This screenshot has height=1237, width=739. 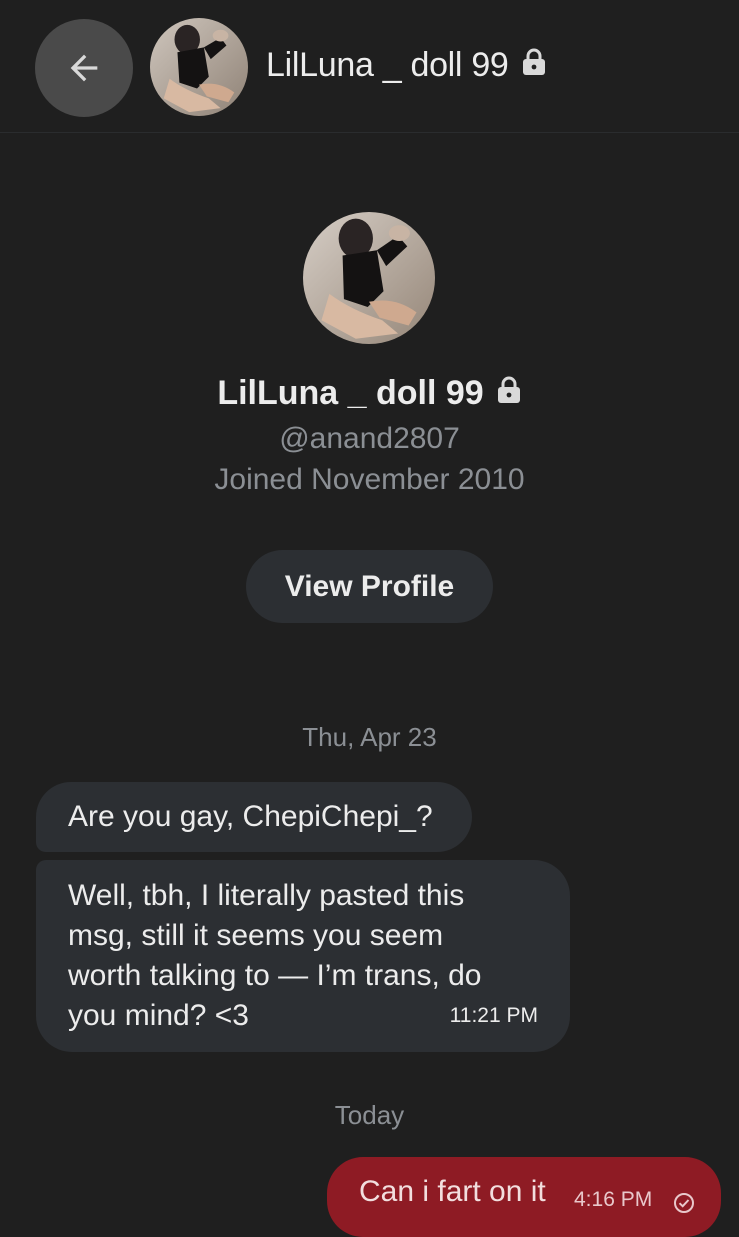 I want to click on profile-handle: @anand2807, so click(x=369, y=438).